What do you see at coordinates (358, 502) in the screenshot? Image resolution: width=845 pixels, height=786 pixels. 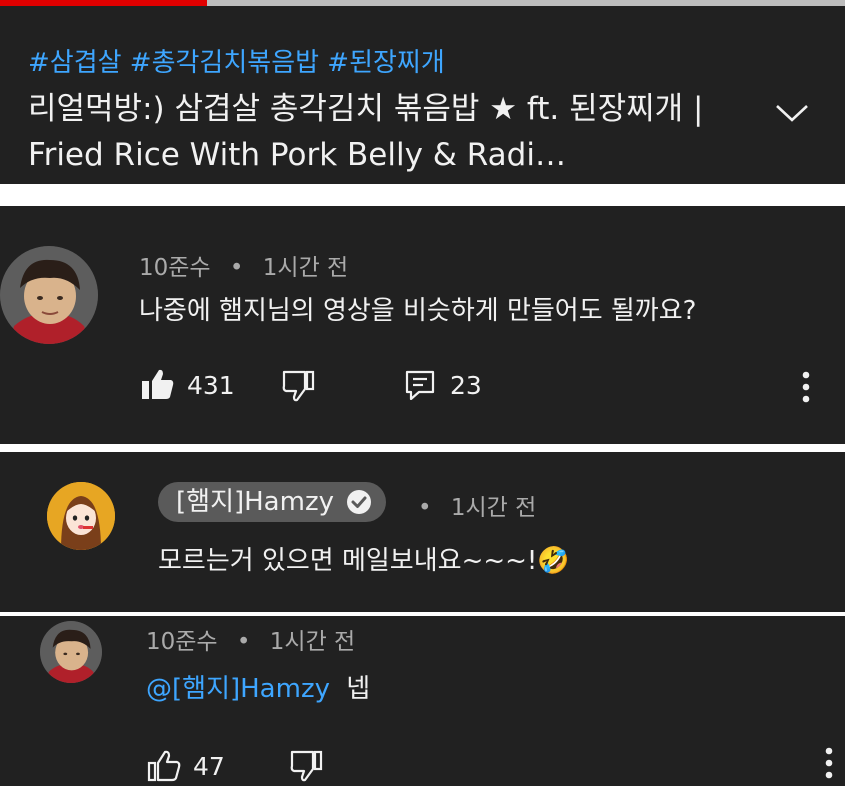 I see `verified-check-icon` at bounding box center [358, 502].